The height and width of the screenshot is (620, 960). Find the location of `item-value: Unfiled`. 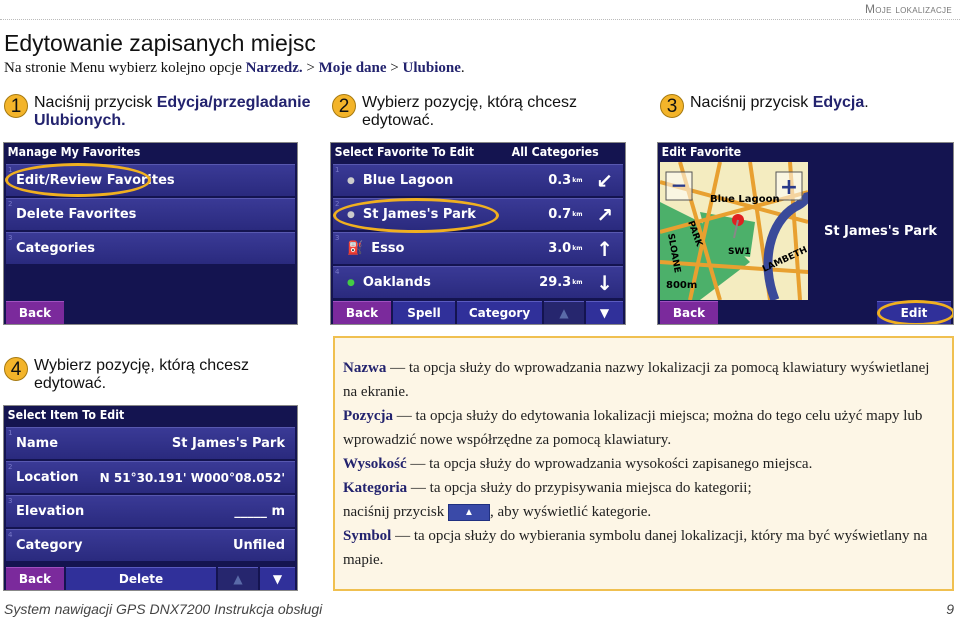

item-value: Unfiled is located at coordinates (258, 545).